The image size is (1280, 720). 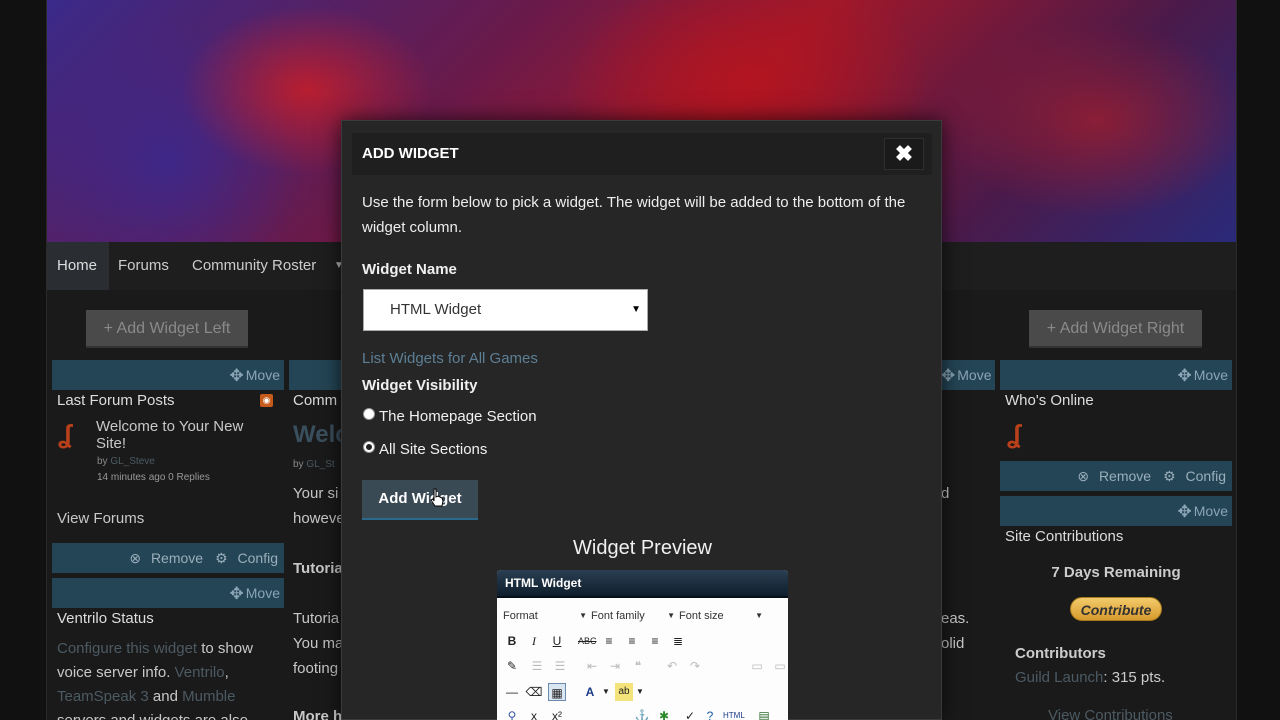 What do you see at coordinates (103, 696) in the screenshot?
I see `teamspeak-link: TeamSpeak 3` at bounding box center [103, 696].